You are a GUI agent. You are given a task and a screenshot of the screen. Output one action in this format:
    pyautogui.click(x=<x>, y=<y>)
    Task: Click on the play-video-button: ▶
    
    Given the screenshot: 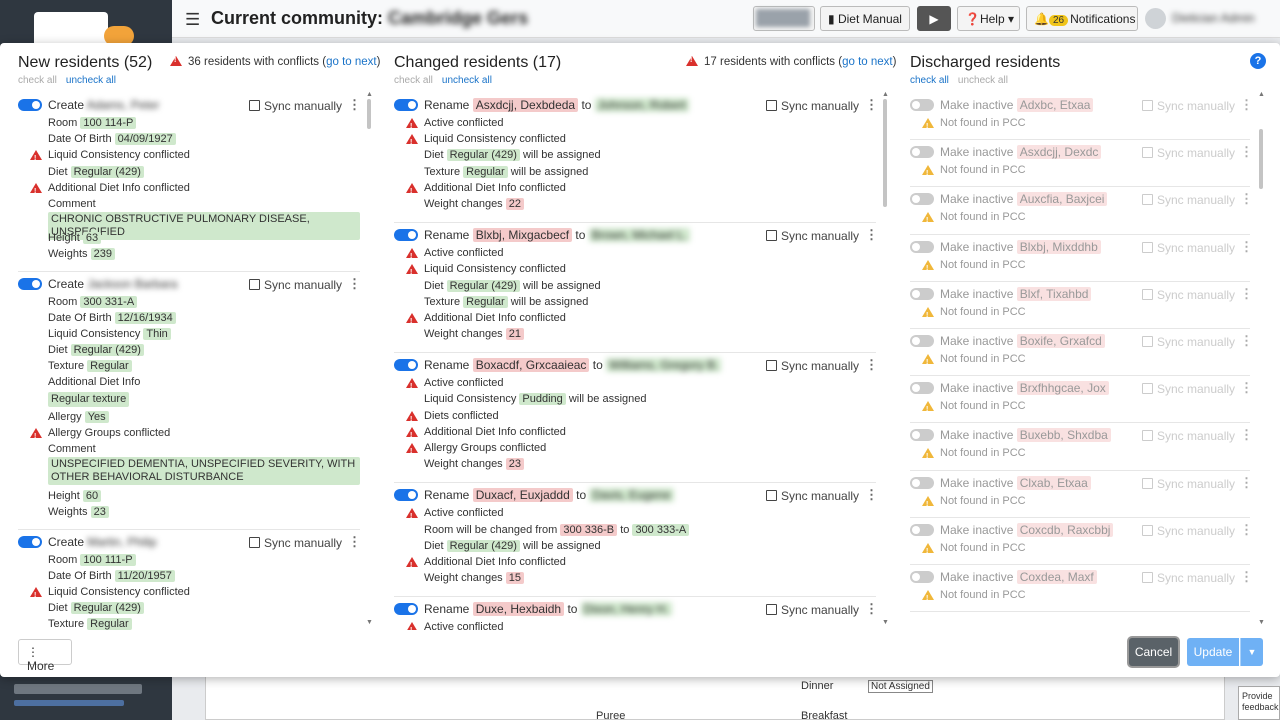 What is the action you would take?
    pyautogui.click(x=934, y=18)
    